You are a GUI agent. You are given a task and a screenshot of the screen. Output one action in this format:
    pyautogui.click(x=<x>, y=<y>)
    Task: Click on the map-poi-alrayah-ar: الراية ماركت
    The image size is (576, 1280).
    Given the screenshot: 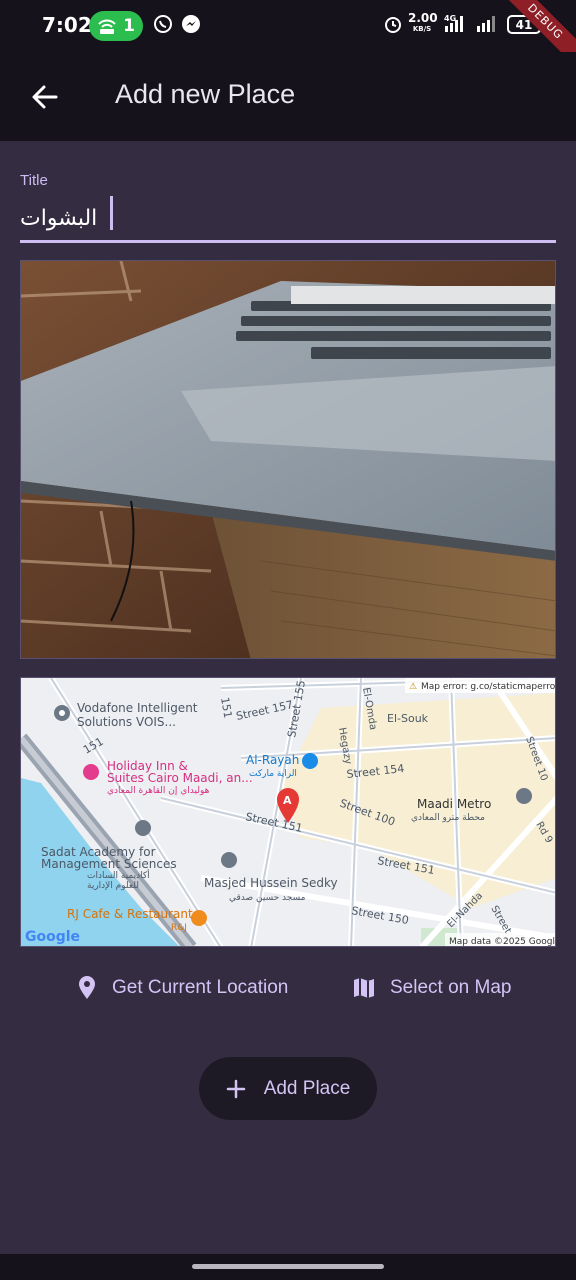 What is the action you would take?
    pyautogui.click(x=273, y=774)
    